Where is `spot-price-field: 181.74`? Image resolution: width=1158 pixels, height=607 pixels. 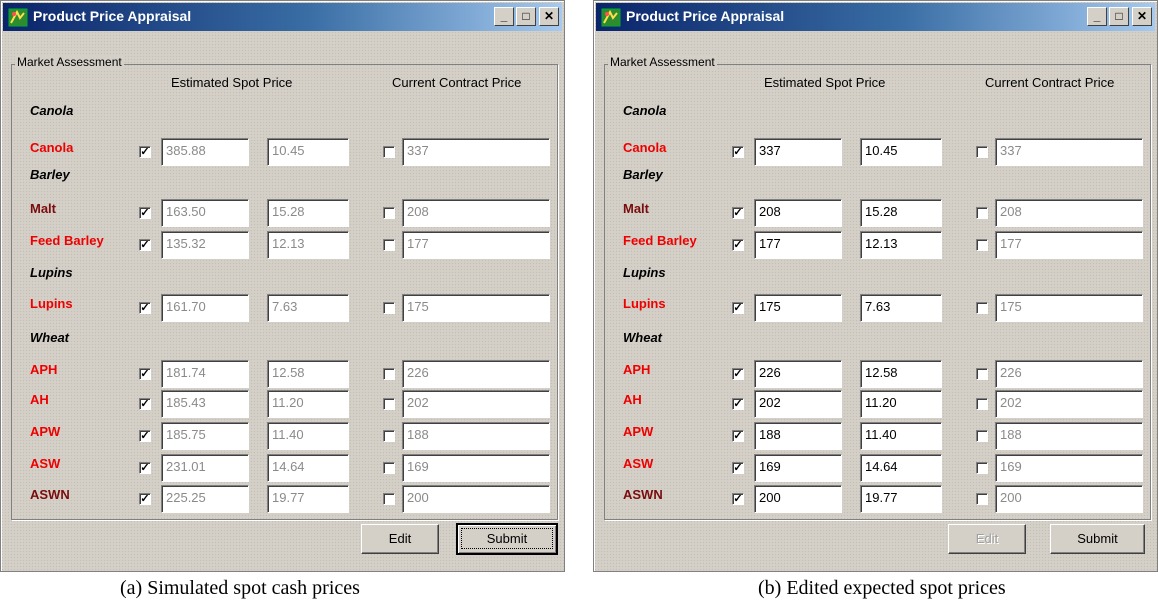 spot-price-field: 181.74 is located at coordinates (205, 374).